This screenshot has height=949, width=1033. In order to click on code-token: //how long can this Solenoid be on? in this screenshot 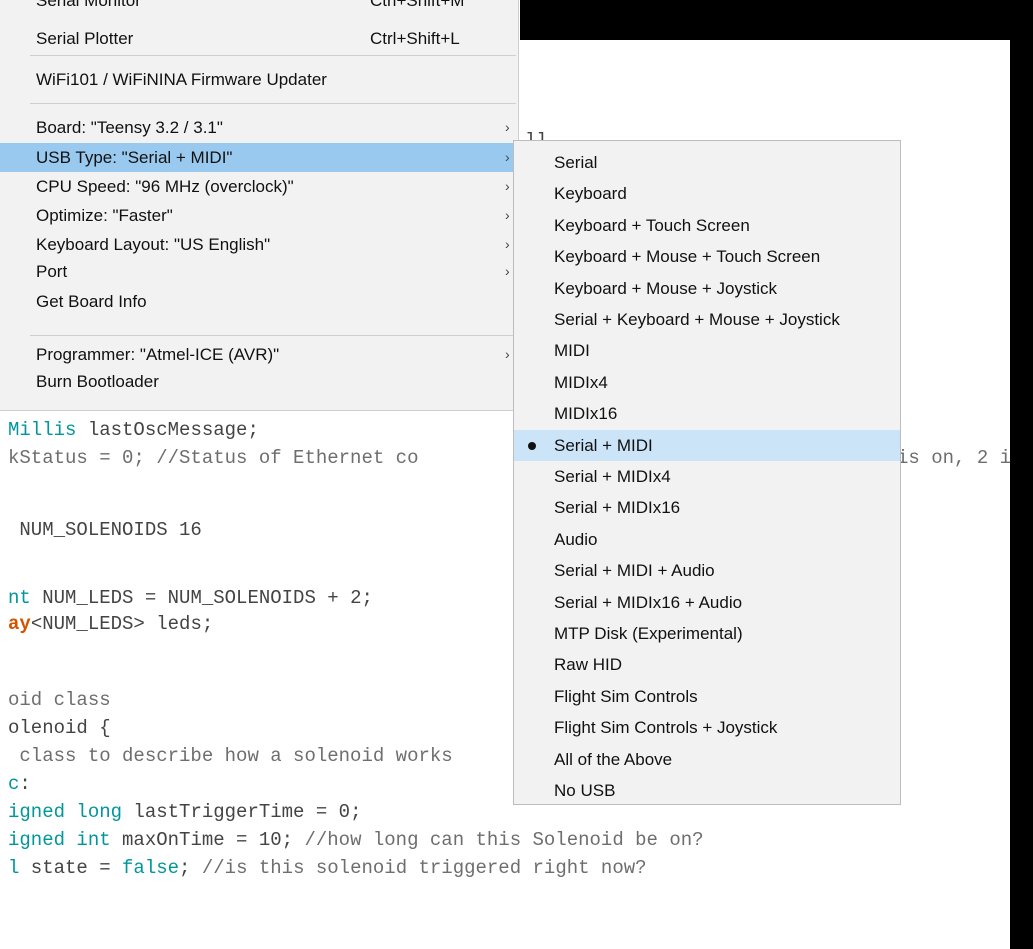, I will do `click(504, 840)`.